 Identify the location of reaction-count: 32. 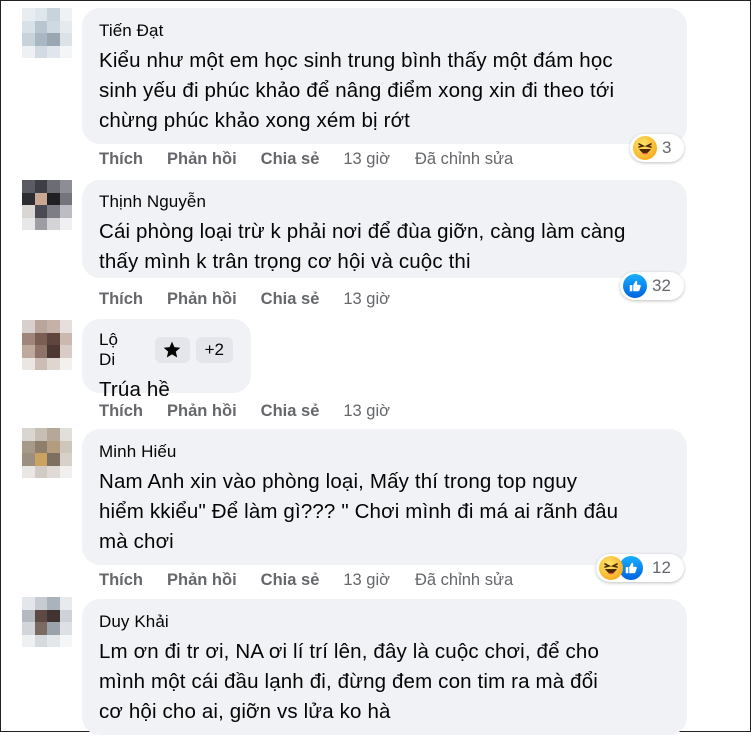
(661, 285).